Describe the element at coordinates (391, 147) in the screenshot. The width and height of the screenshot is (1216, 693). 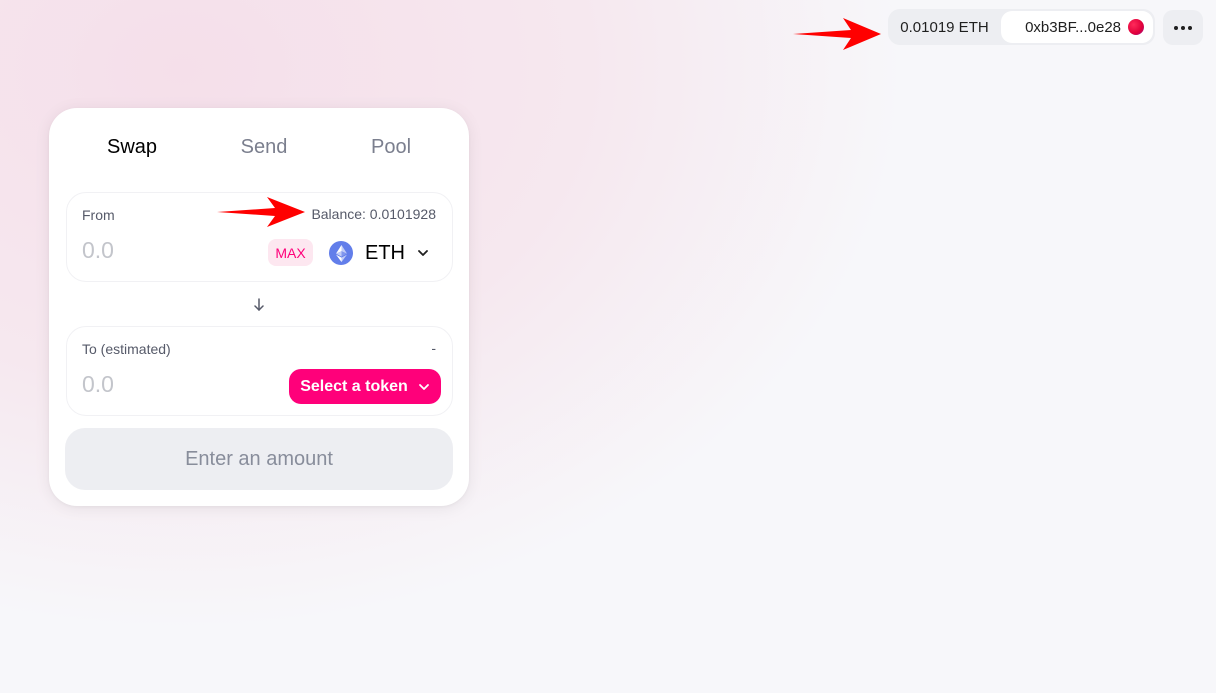
I see `tab-pool: Pool` at that location.